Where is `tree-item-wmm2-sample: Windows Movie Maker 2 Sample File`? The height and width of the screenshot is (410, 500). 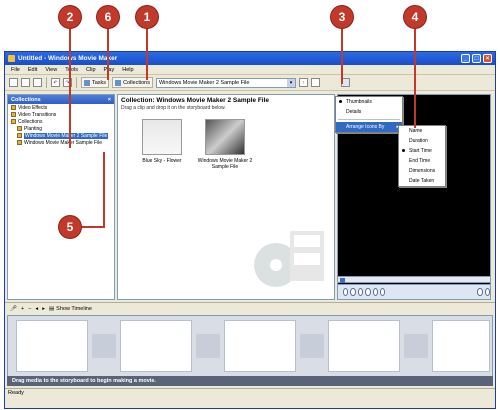
tree-item-wmm2-sample: Windows Movie Maker 2 Sample File is located at coordinates (61, 135).